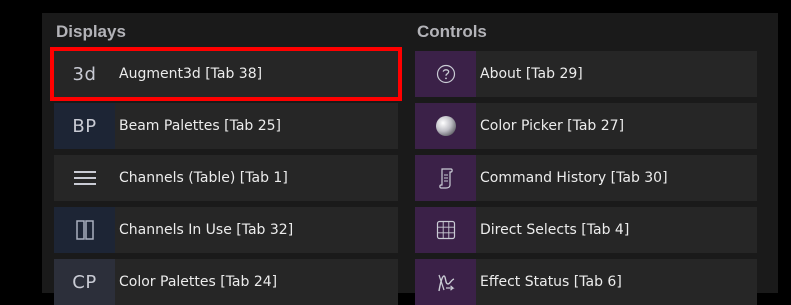 The width and height of the screenshot is (791, 305). Describe the element at coordinates (552, 126) in the screenshot. I see `tile-label: Color Picker [Tab 27]` at that location.